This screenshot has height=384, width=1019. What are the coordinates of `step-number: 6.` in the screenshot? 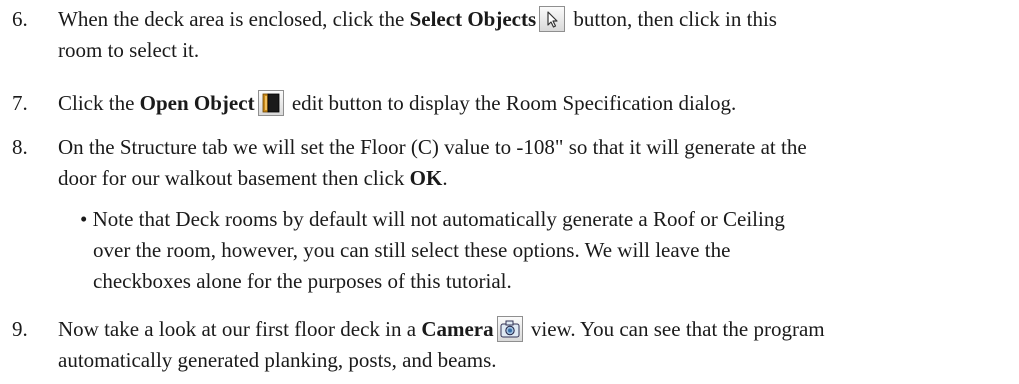 It's located at (20, 19).